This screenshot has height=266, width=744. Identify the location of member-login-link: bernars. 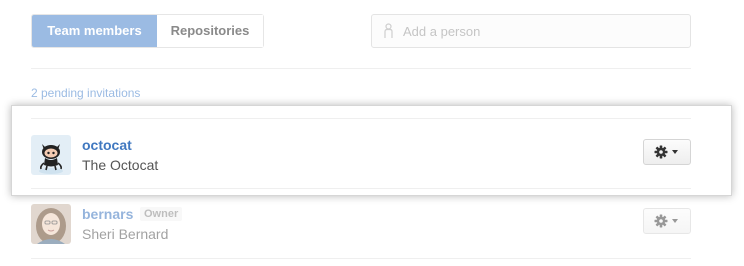
(107, 214).